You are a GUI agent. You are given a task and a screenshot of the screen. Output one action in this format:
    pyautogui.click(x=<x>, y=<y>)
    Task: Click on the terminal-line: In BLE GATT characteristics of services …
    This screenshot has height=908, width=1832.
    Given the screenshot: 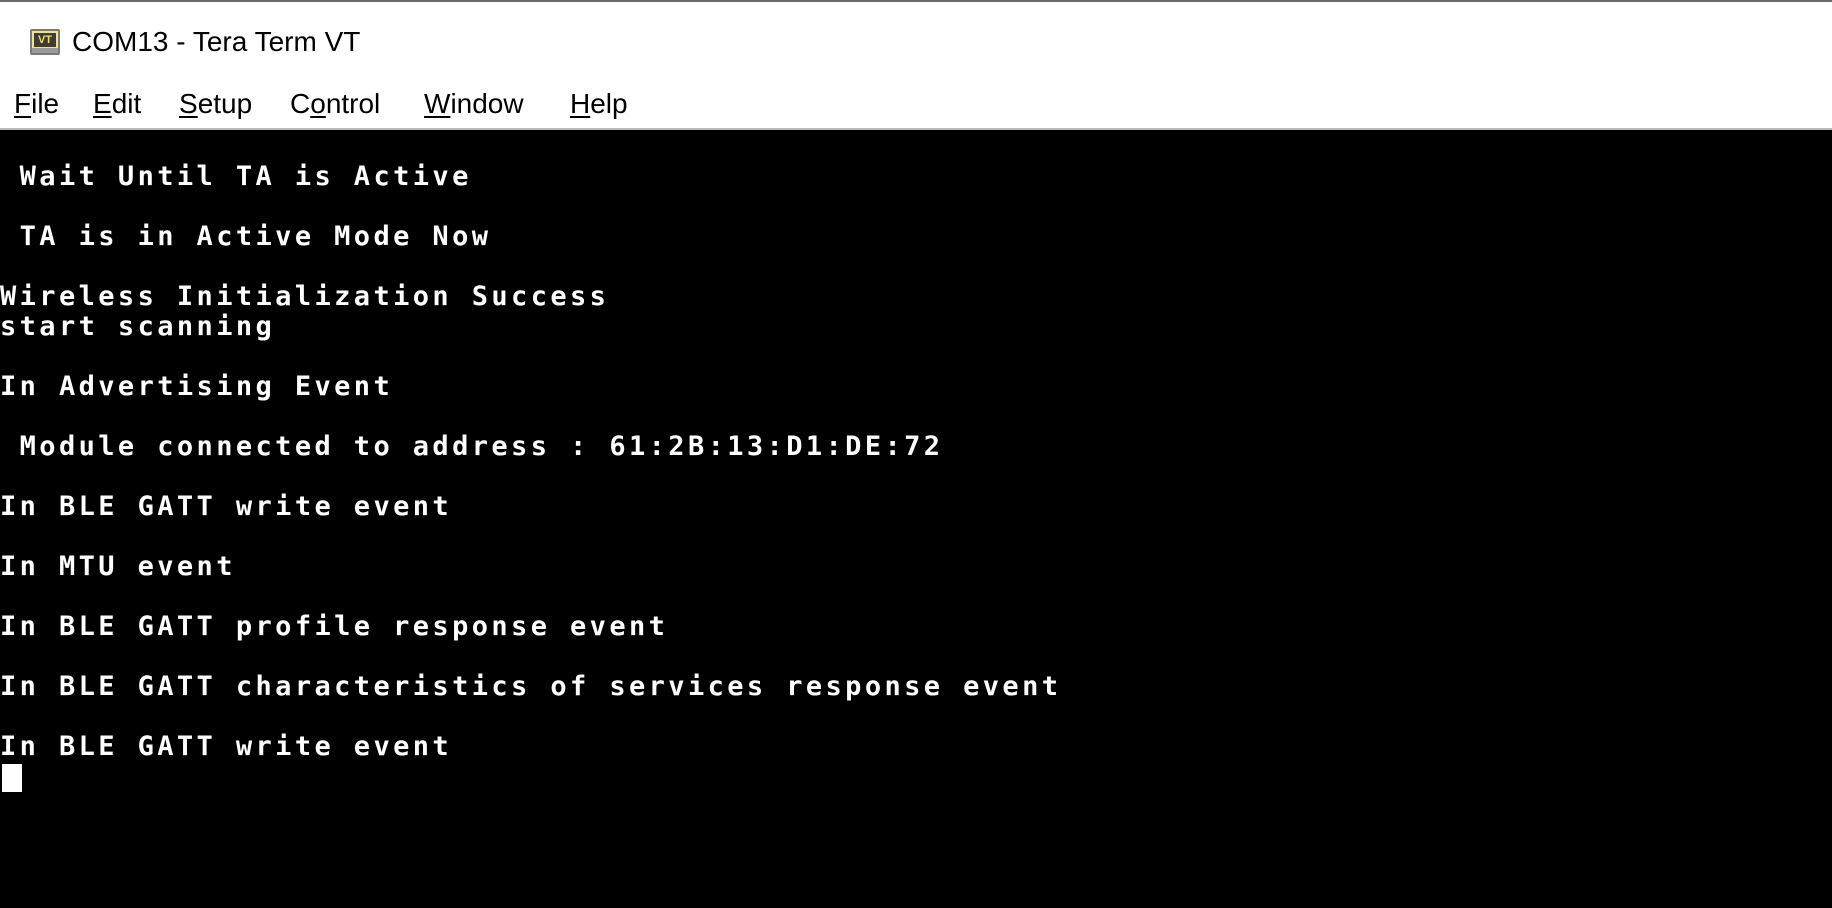 What is the action you would take?
    pyautogui.click(x=531, y=686)
    